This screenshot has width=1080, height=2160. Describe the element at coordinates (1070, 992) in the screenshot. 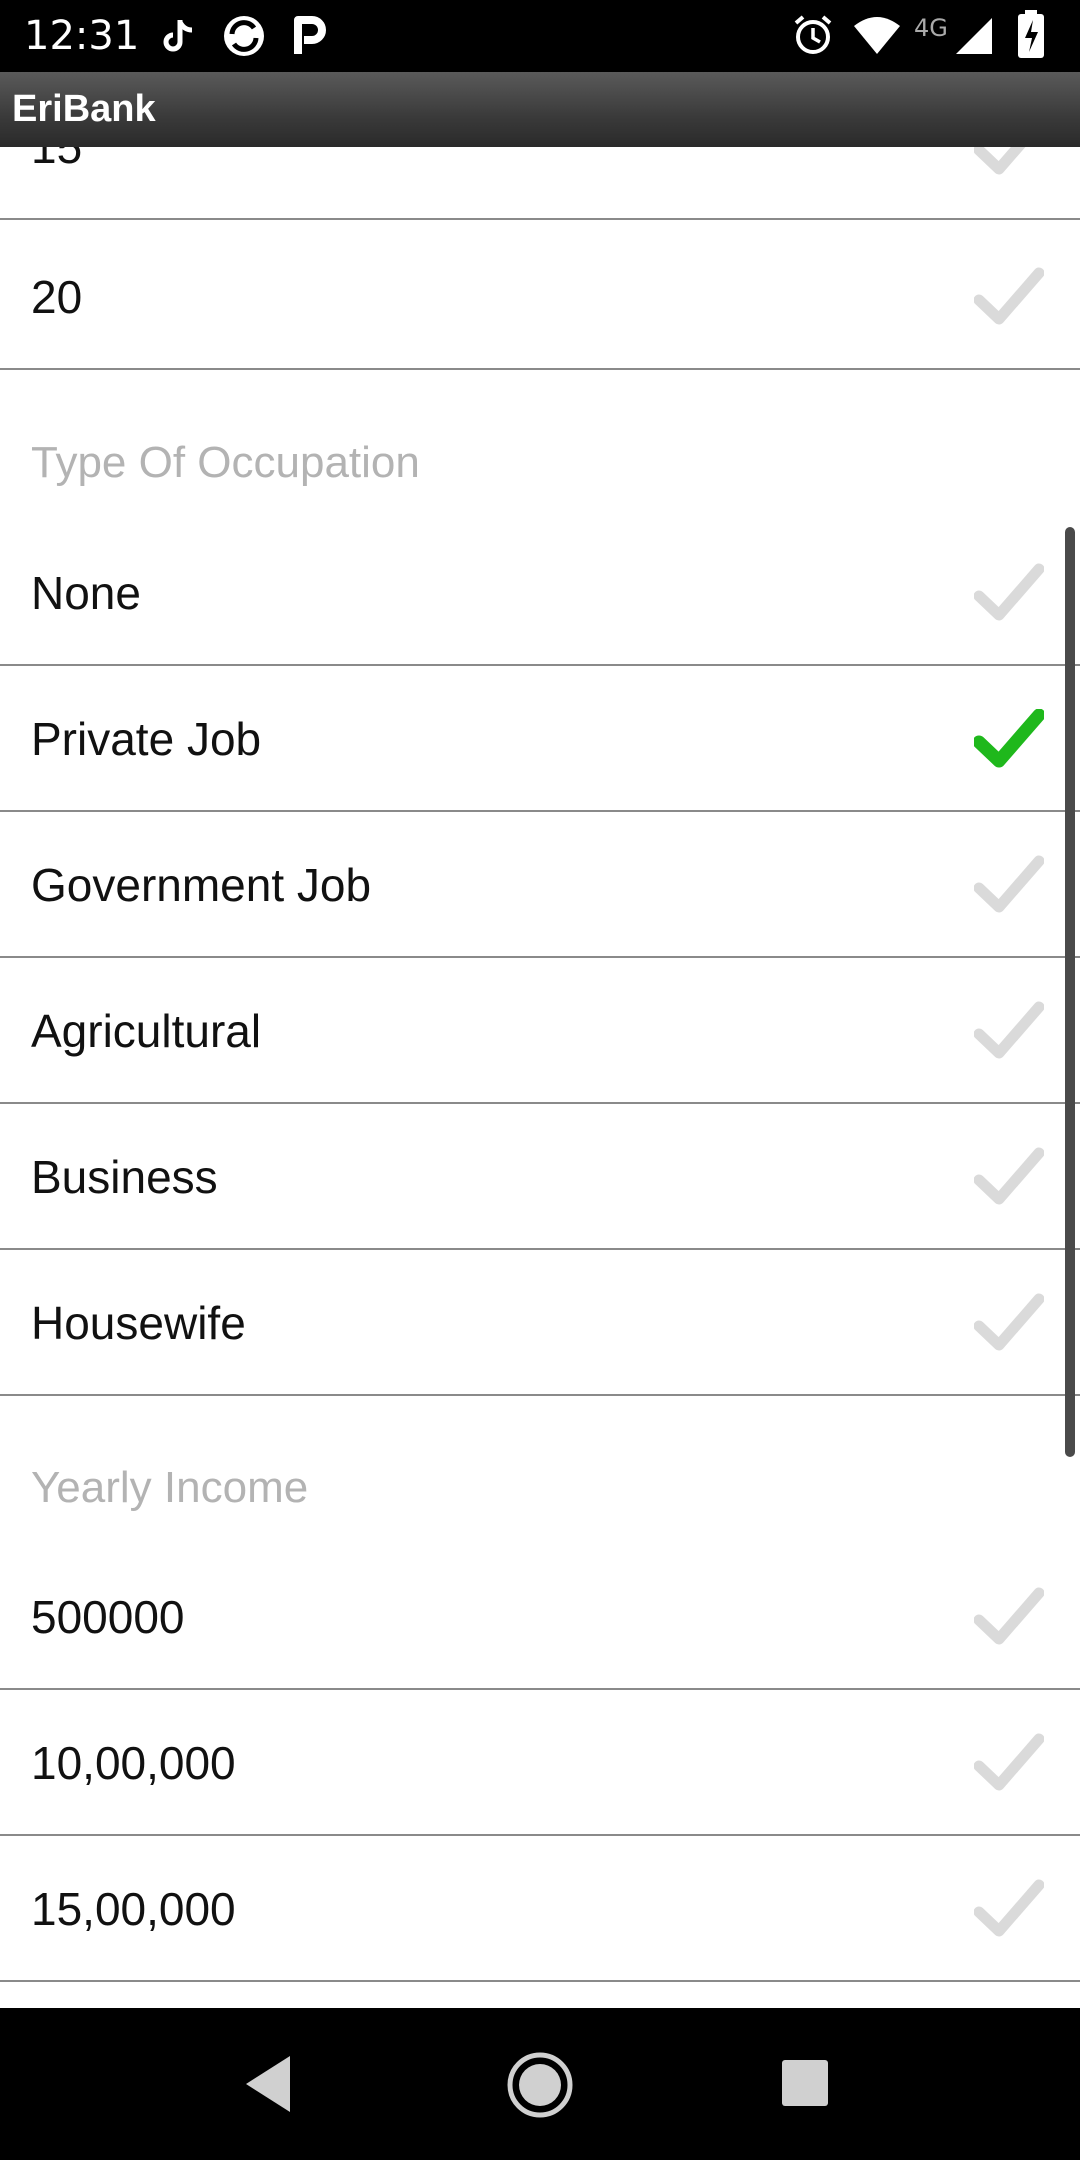

I see `scrollbar` at that location.